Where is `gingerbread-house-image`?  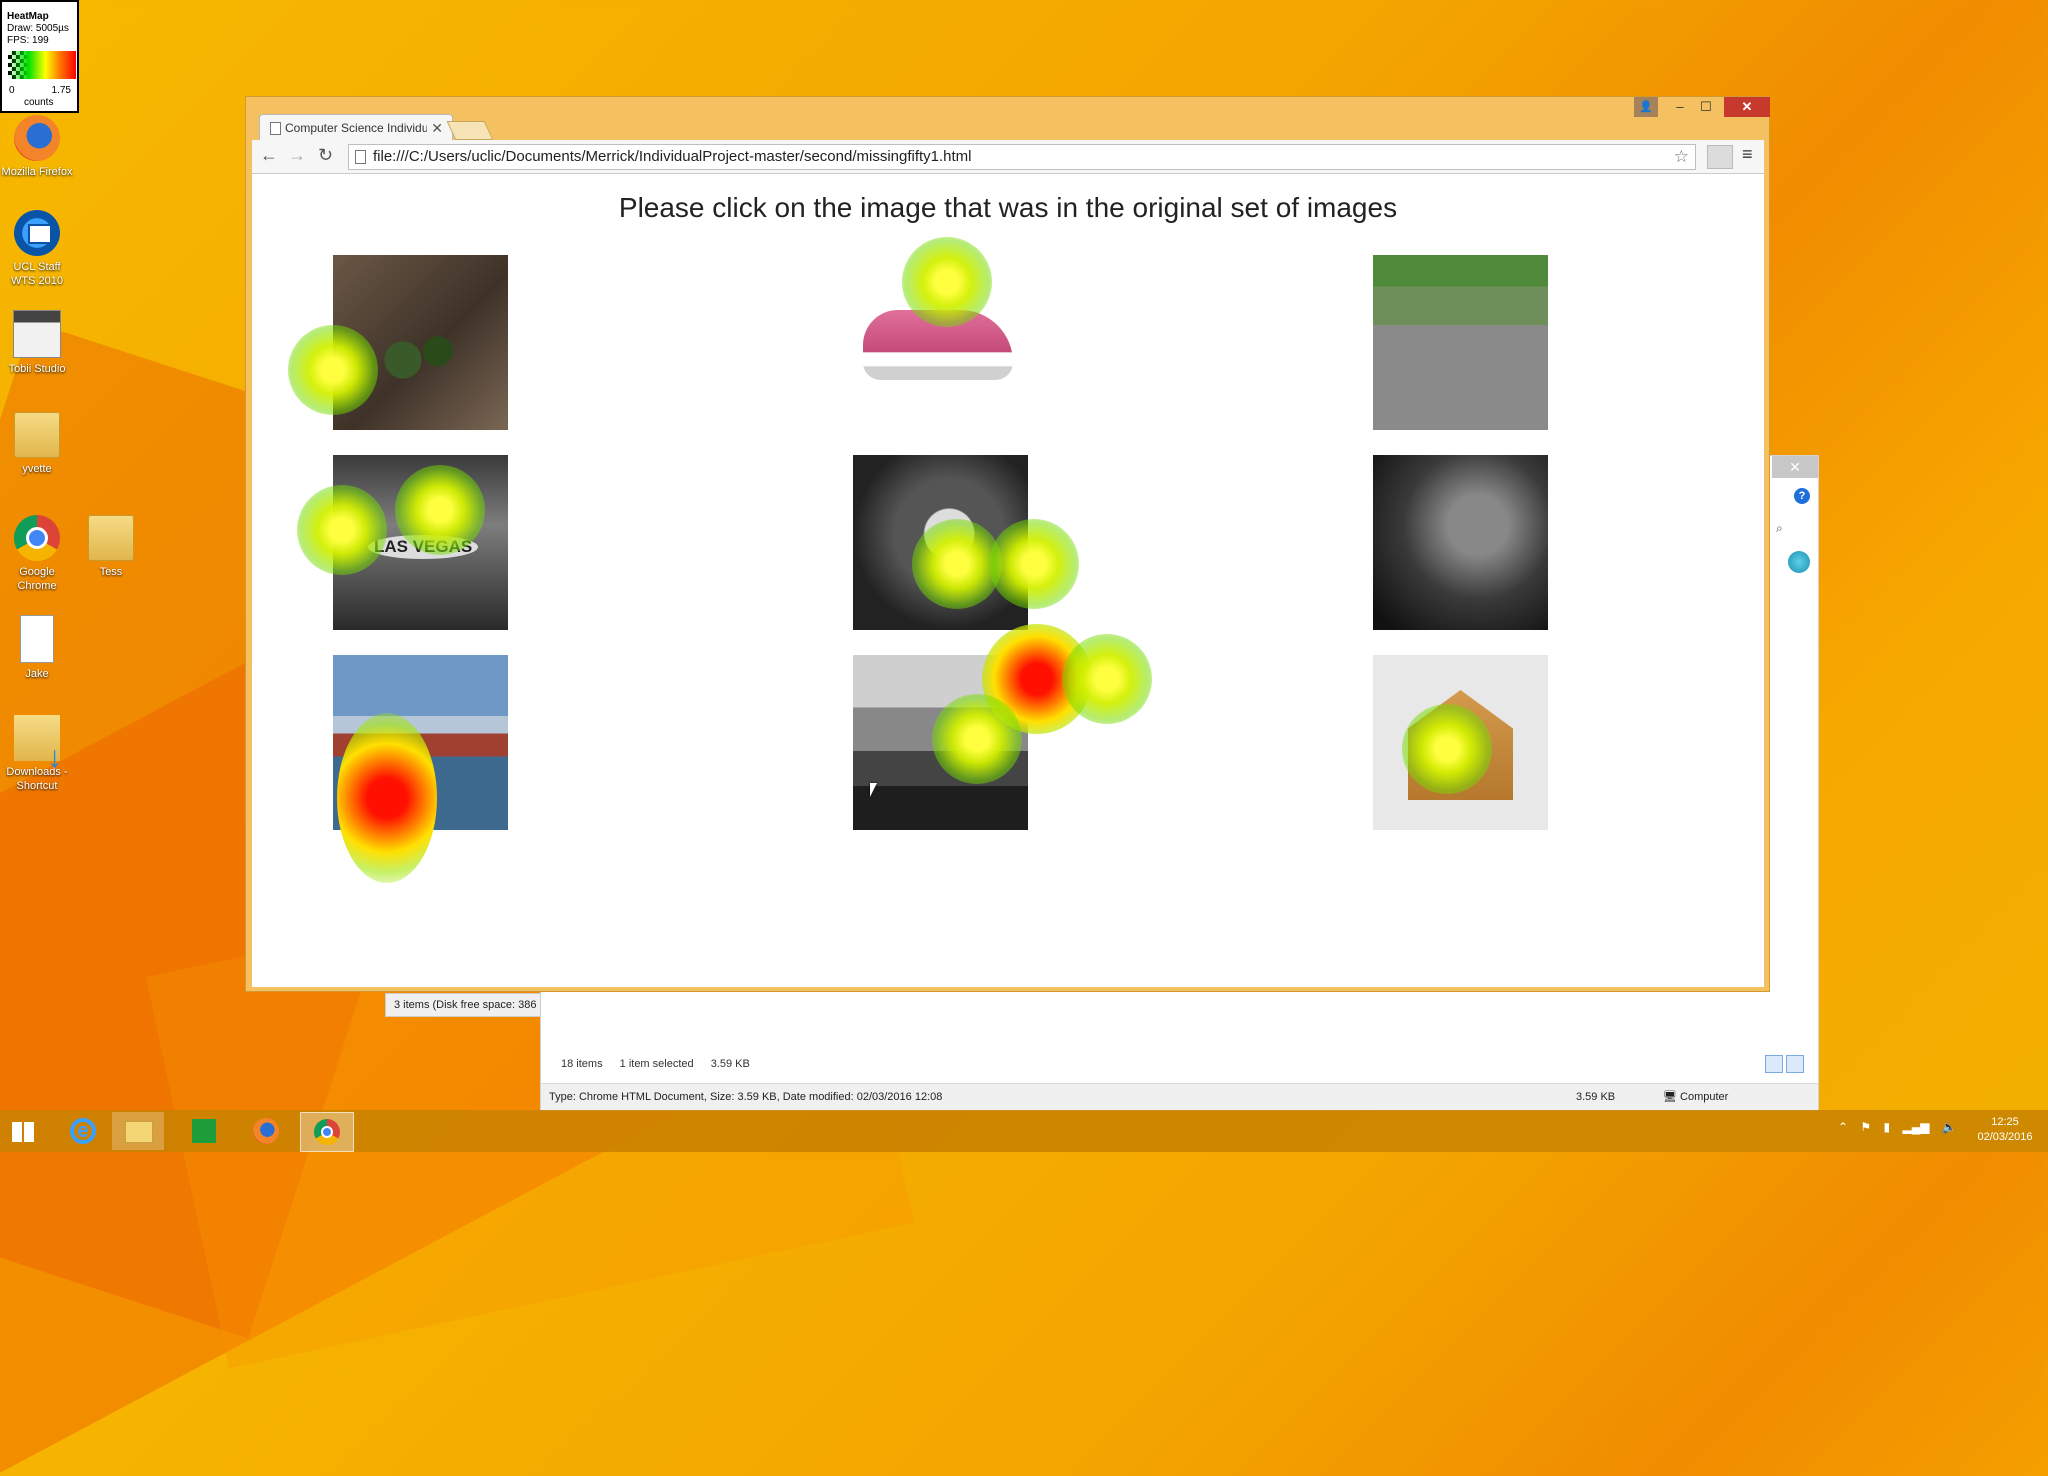 gingerbread-house-image is located at coordinates (1460, 742).